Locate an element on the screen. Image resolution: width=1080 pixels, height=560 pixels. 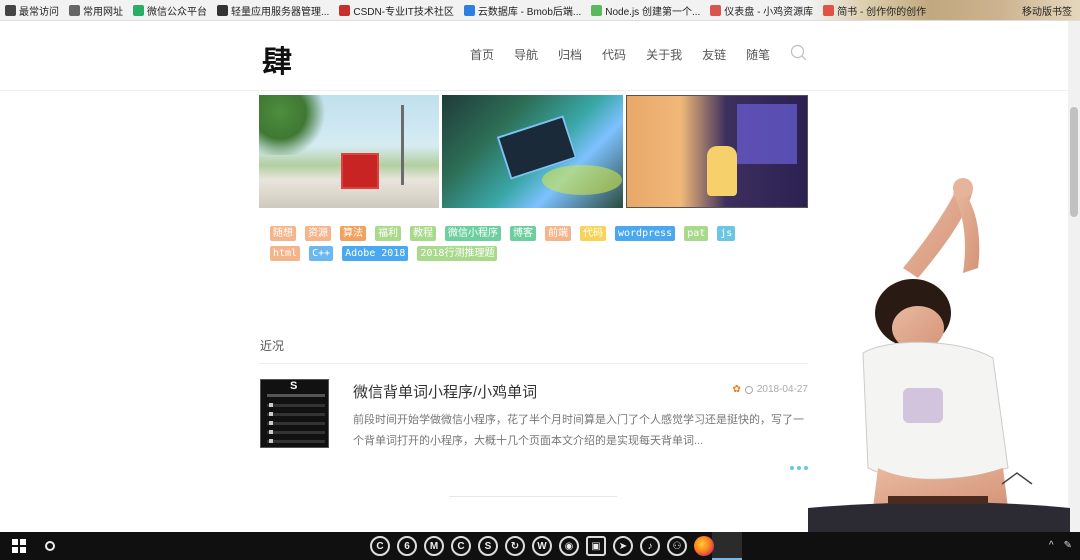
windows-start-icon is located at coordinates (19, 546).